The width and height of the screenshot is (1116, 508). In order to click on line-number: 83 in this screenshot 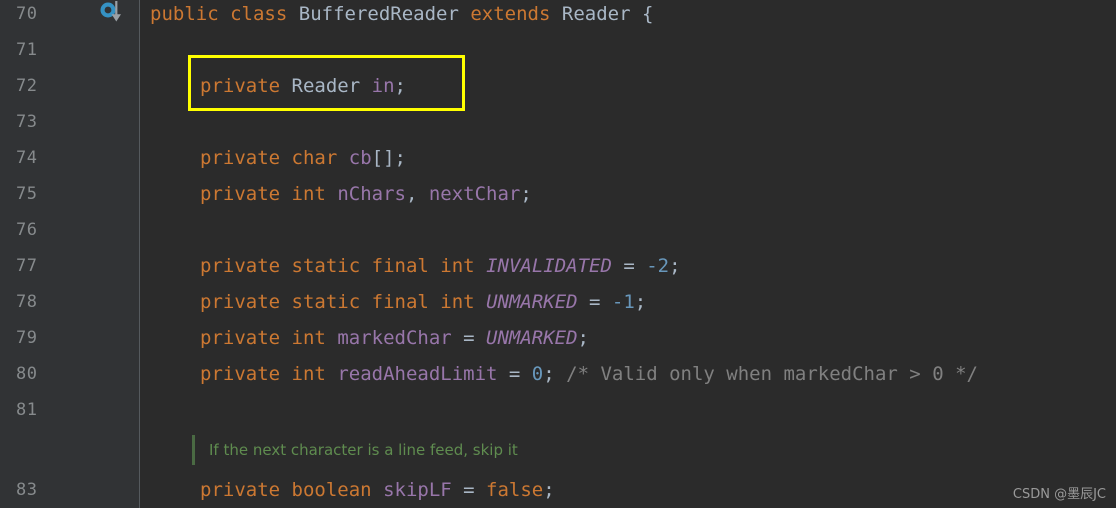, I will do `click(27, 490)`.